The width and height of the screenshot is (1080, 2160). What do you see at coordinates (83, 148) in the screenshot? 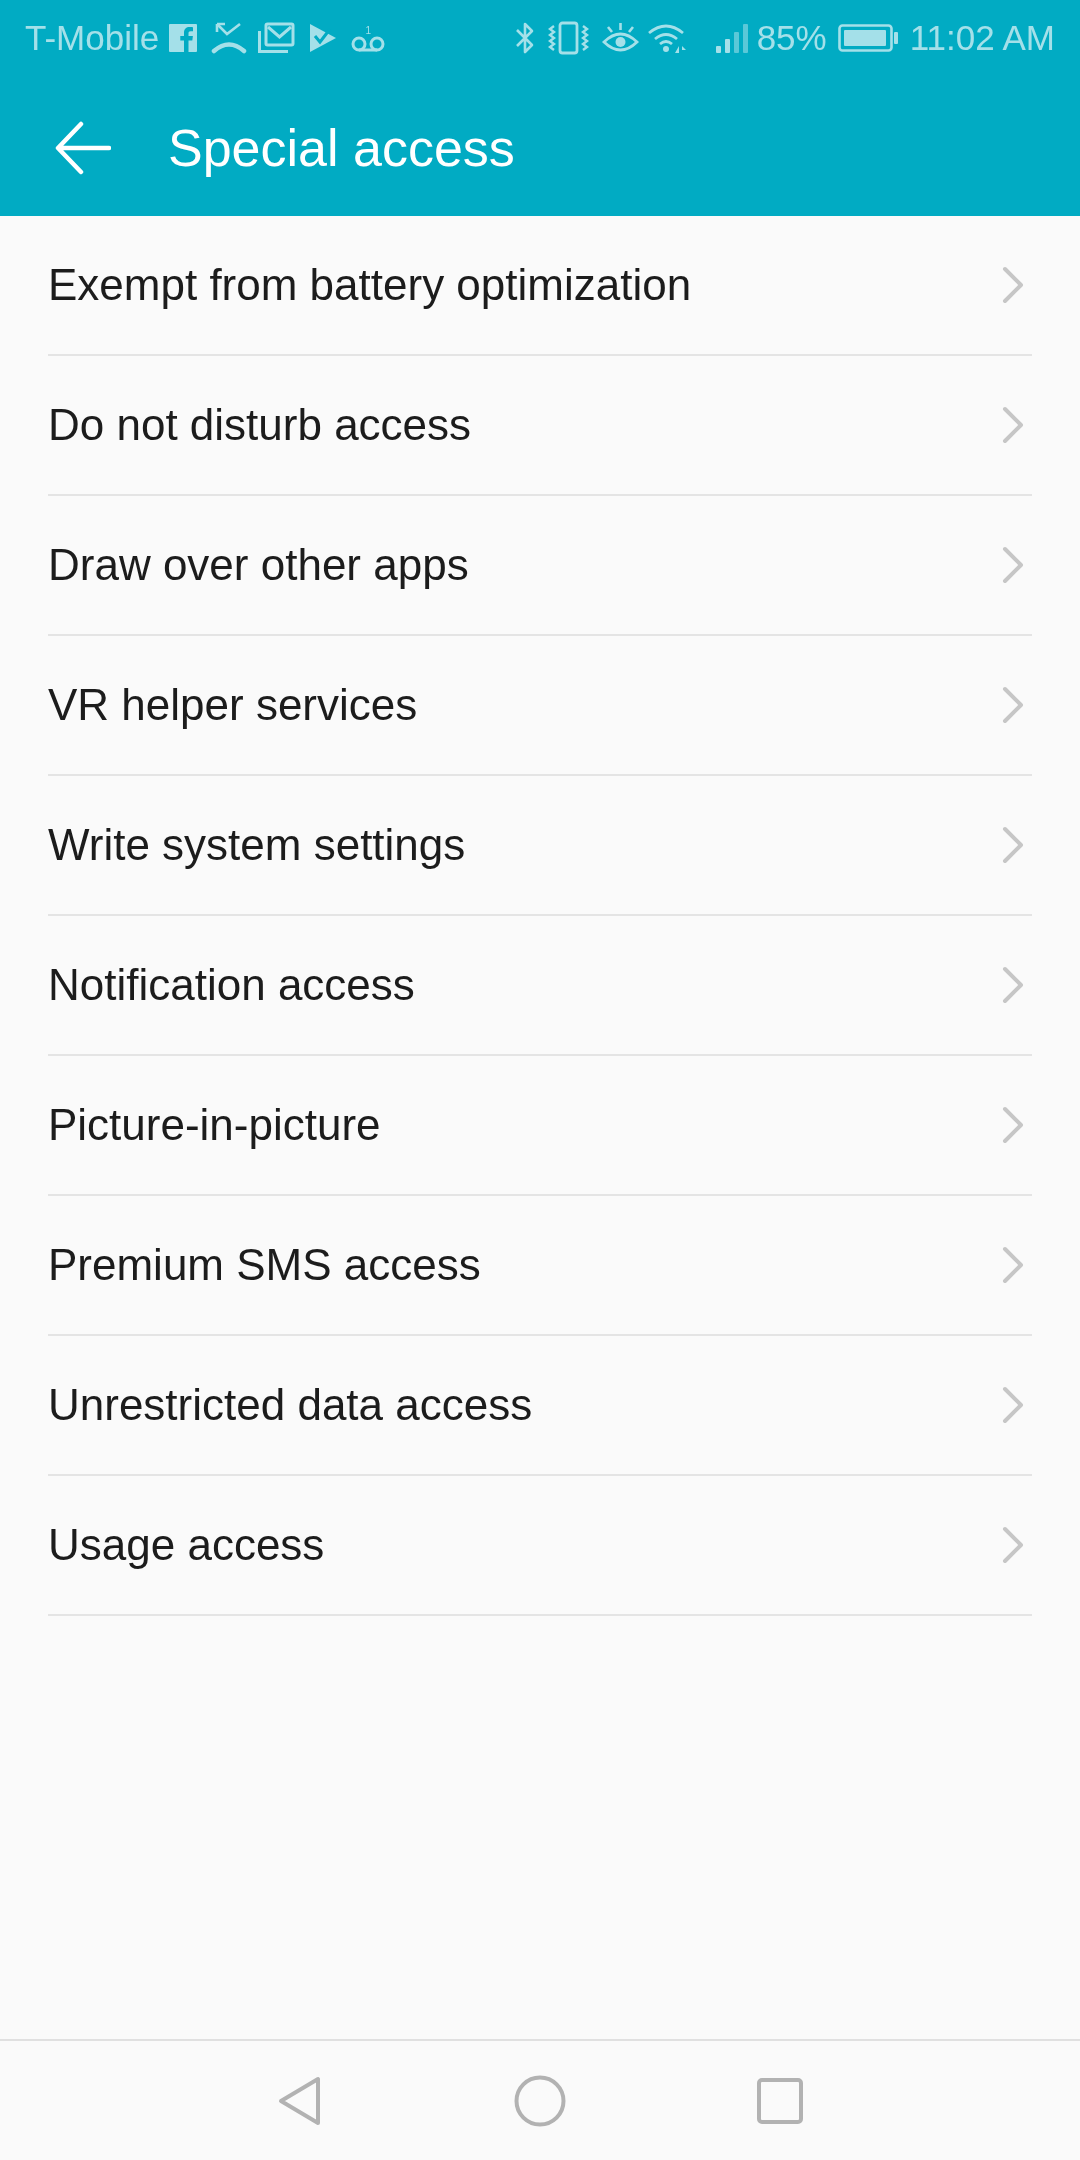
I see `back-arrow-icon` at bounding box center [83, 148].